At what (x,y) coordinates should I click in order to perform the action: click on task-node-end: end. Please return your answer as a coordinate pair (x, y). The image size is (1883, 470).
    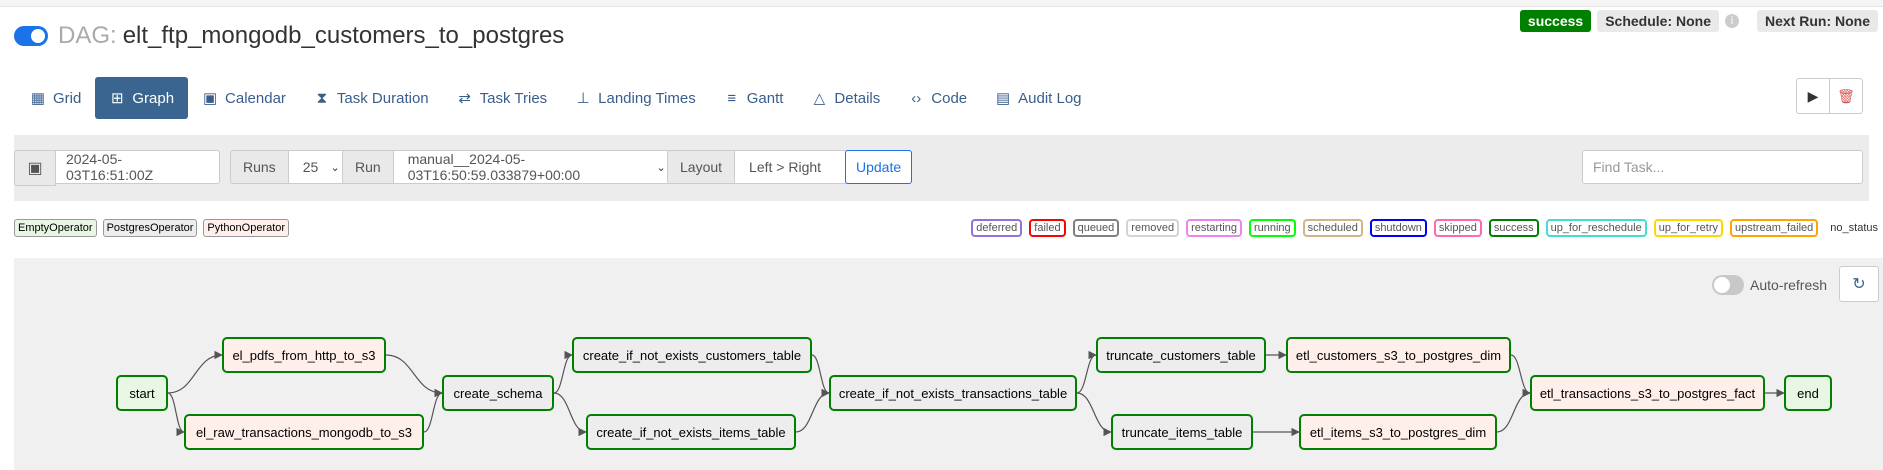
    Looking at the image, I should click on (1808, 393).